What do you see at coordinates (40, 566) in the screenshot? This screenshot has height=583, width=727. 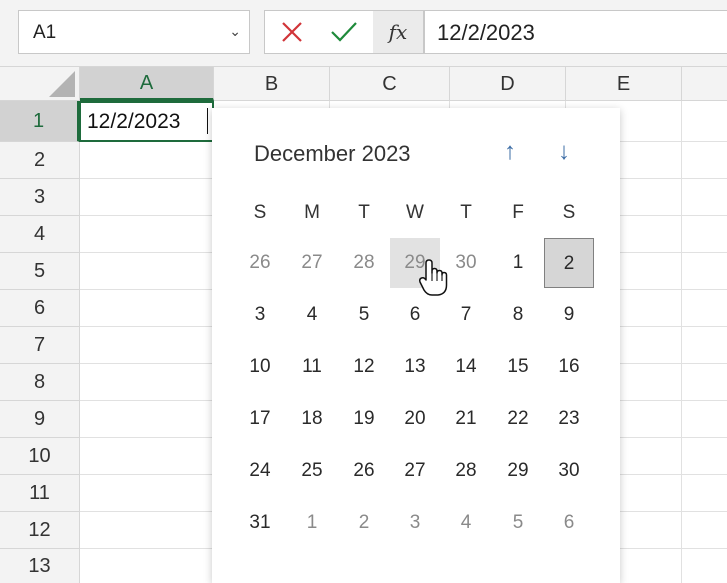 I see `row-header-13: 13` at bounding box center [40, 566].